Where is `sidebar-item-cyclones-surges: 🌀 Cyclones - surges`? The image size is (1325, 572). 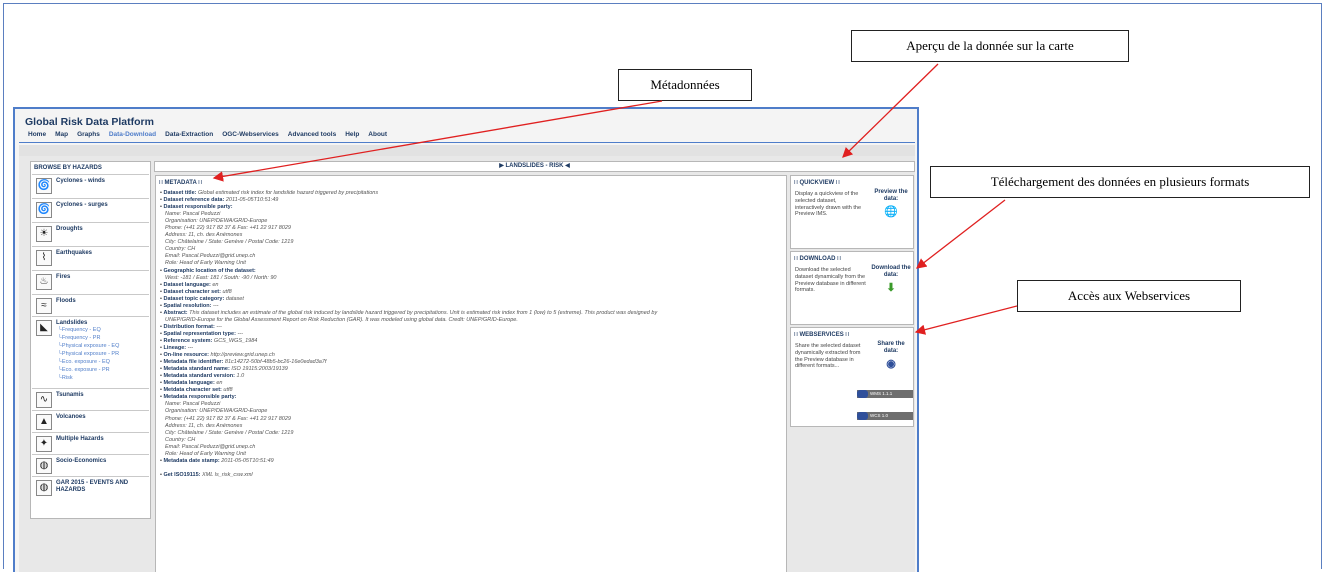
sidebar-item-cyclones-surges: 🌀 Cyclones - surges is located at coordinates (90, 210).